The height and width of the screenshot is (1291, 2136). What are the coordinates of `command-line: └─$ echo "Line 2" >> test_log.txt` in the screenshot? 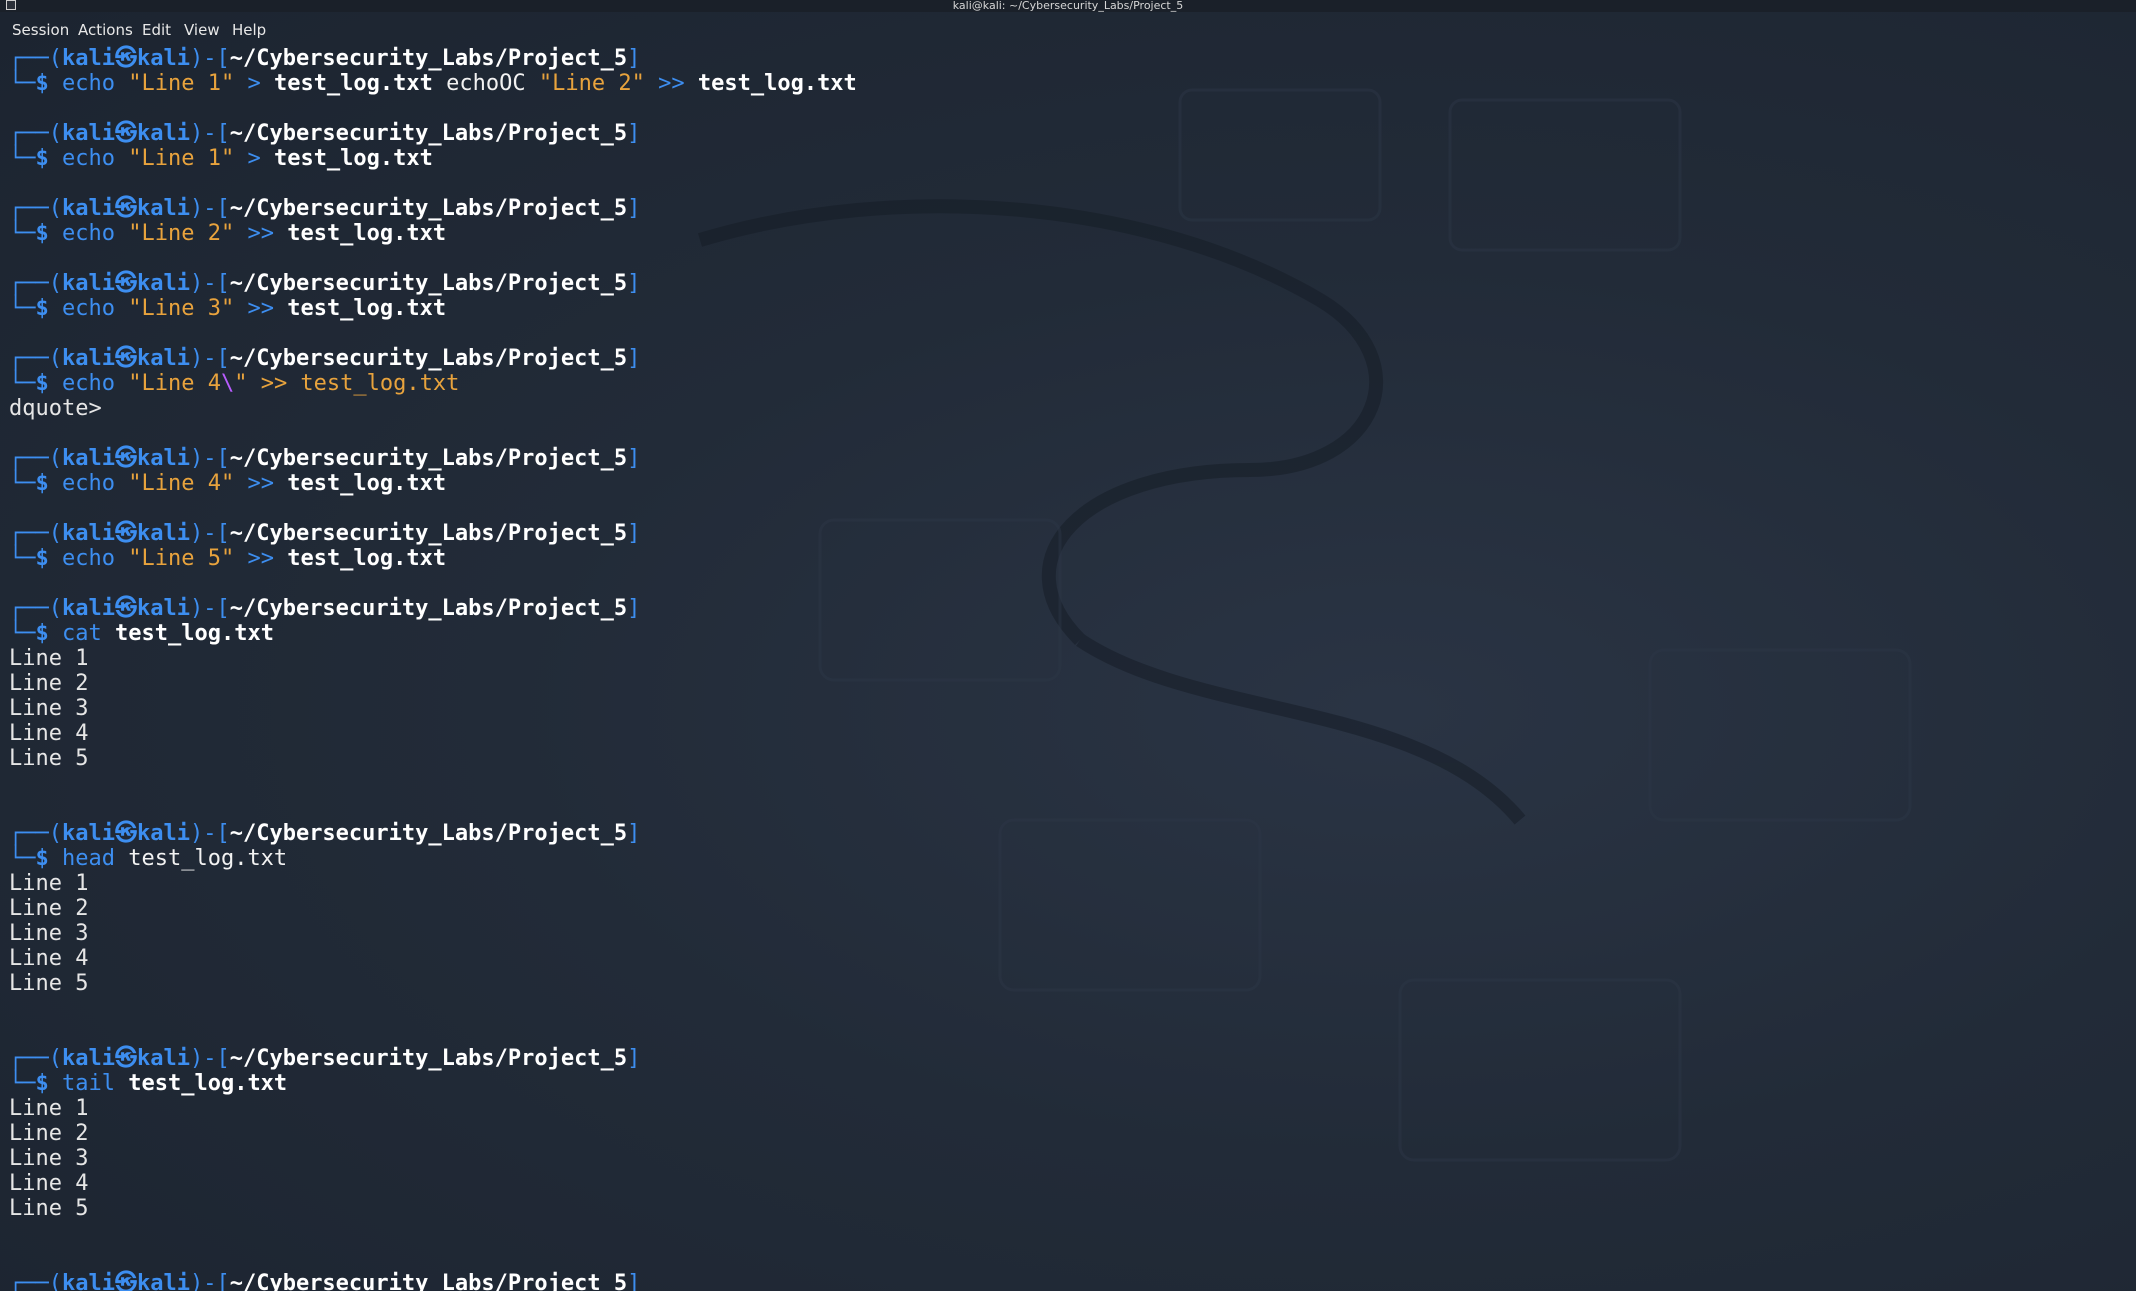 It's located at (512, 233).